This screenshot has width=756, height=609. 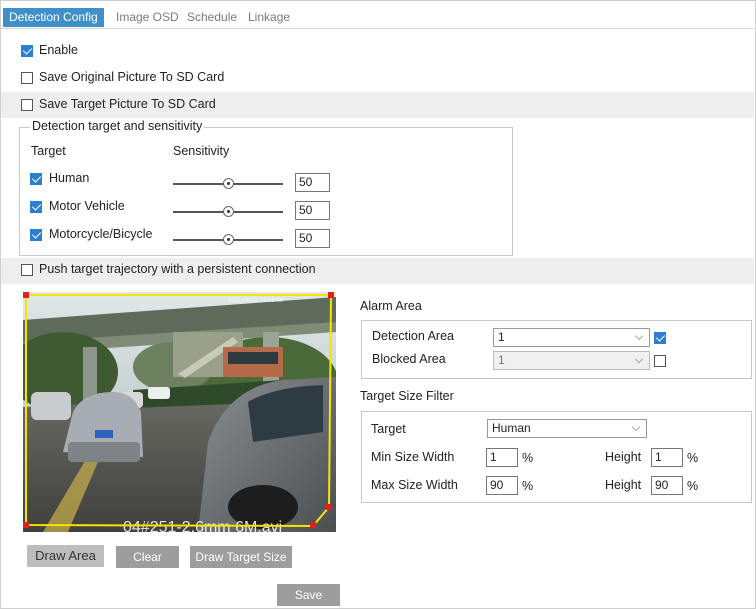 I want to click on min-width-unit: %, so click(x=528, y=458).